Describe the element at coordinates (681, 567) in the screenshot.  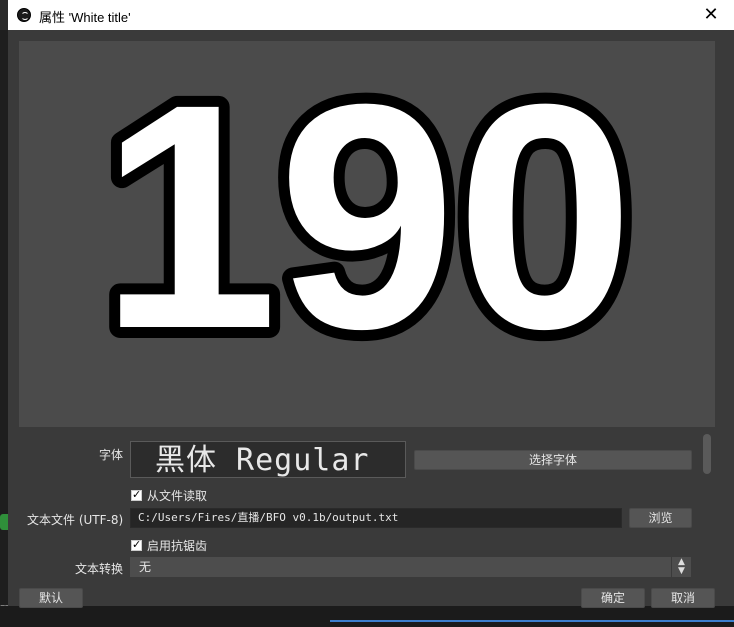
I see `chevron-updown-icon: ▲ ▼` at that location.